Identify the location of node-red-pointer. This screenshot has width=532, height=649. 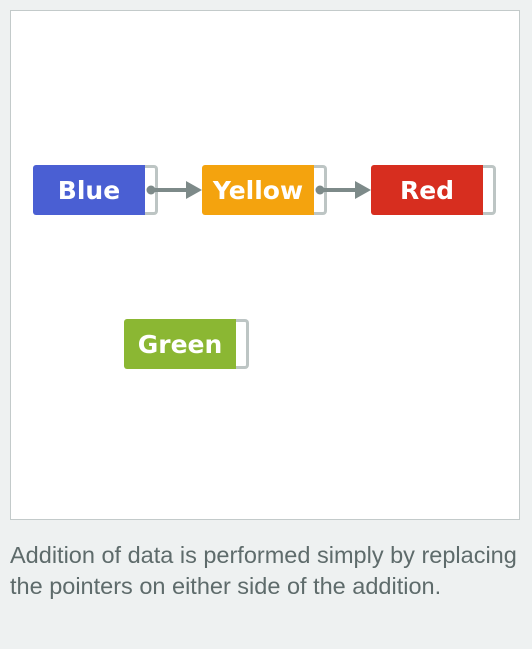
(489, 190).